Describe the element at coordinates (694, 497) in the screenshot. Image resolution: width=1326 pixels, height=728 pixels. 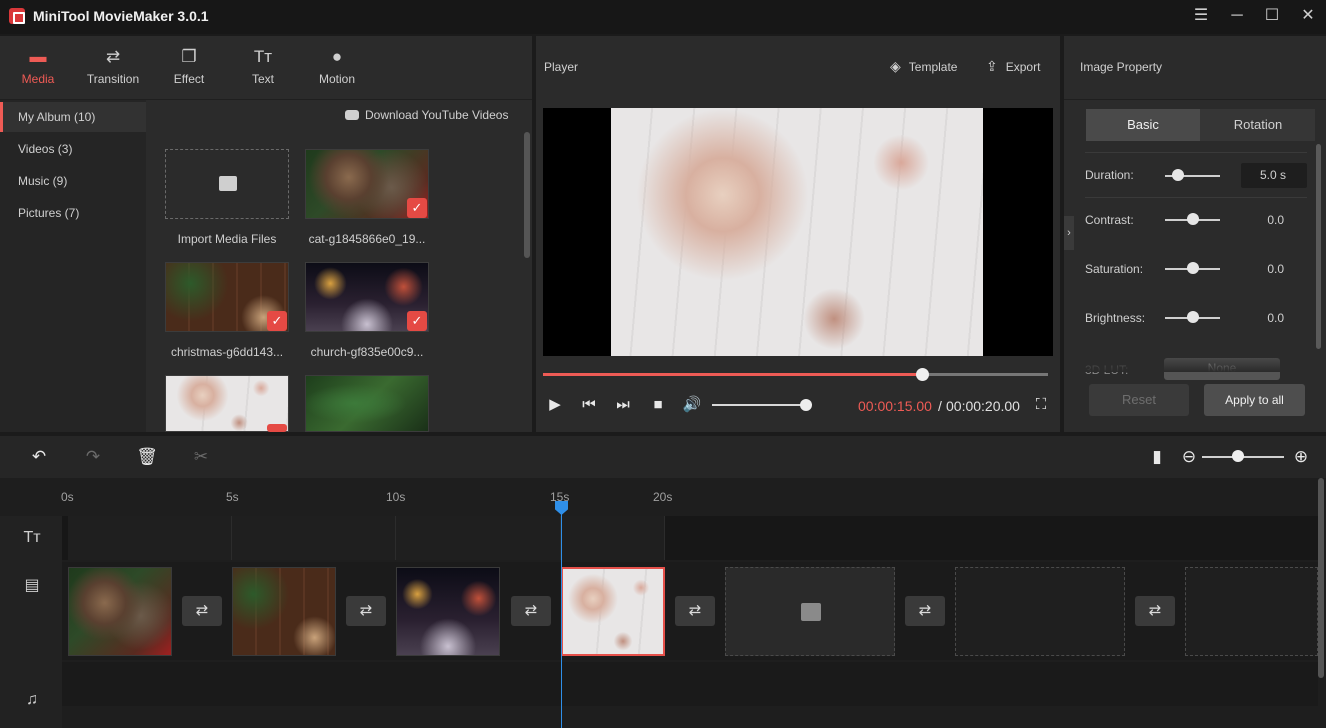
I see `time-ruler: 0s 5s 10s 15s 20s` at that location.